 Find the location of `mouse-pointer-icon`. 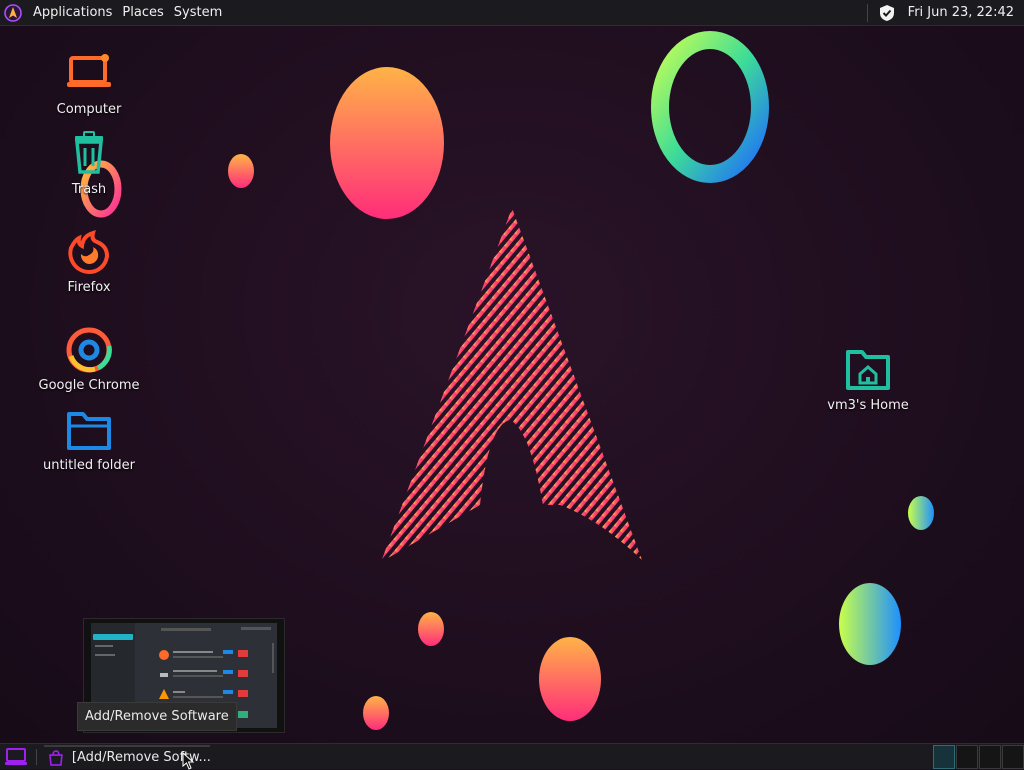

mouse-pointer-icon is located at coordinates (188, 761).